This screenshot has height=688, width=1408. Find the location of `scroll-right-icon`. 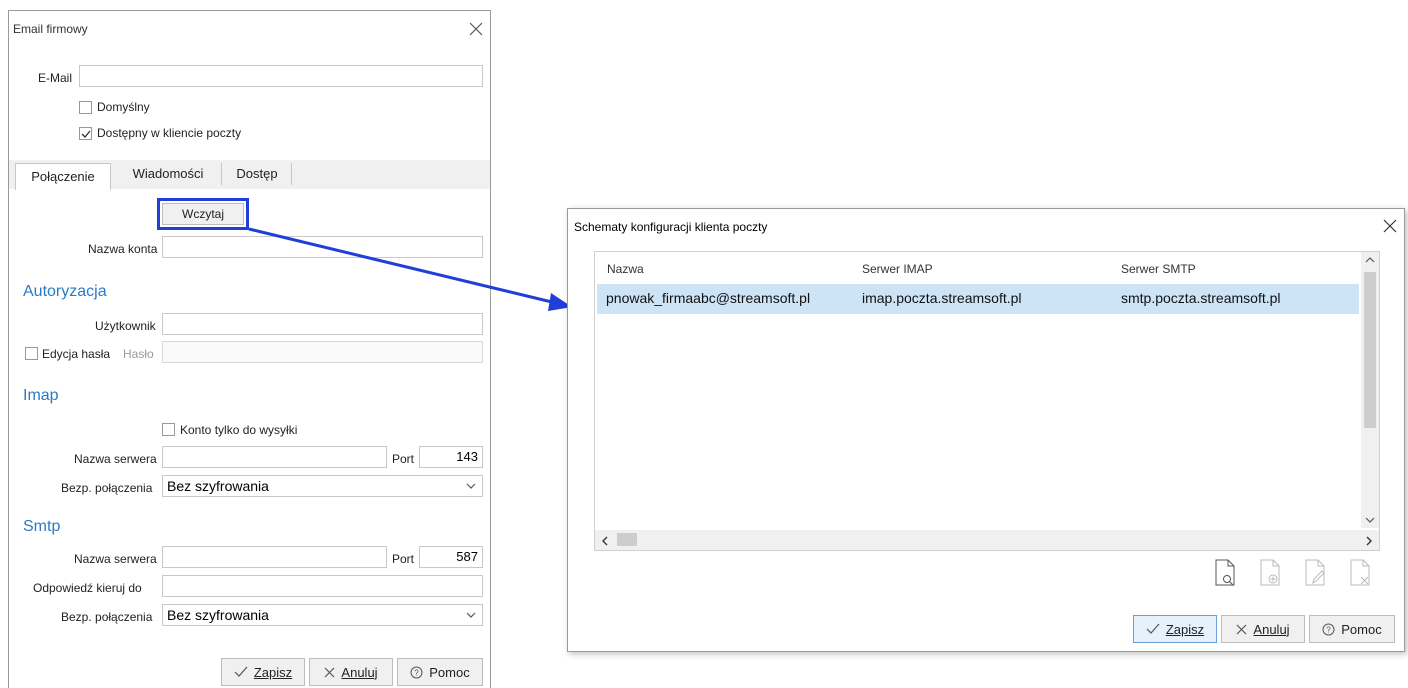

scroll-right-icon is located at coordinates (1369, 542).